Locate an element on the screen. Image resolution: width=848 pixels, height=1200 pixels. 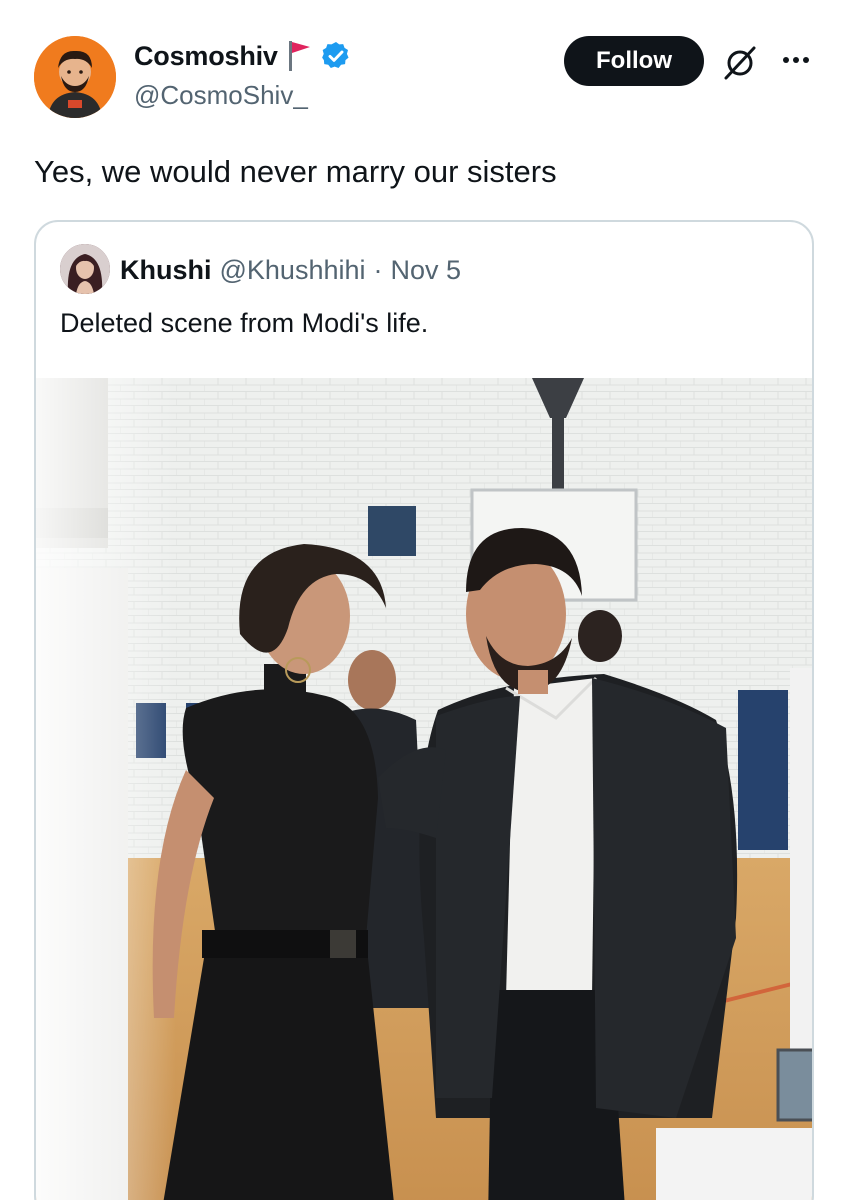
quoted-header: Khushi @Khushhihi · Nov 5 is located at coordinates (290, 270).